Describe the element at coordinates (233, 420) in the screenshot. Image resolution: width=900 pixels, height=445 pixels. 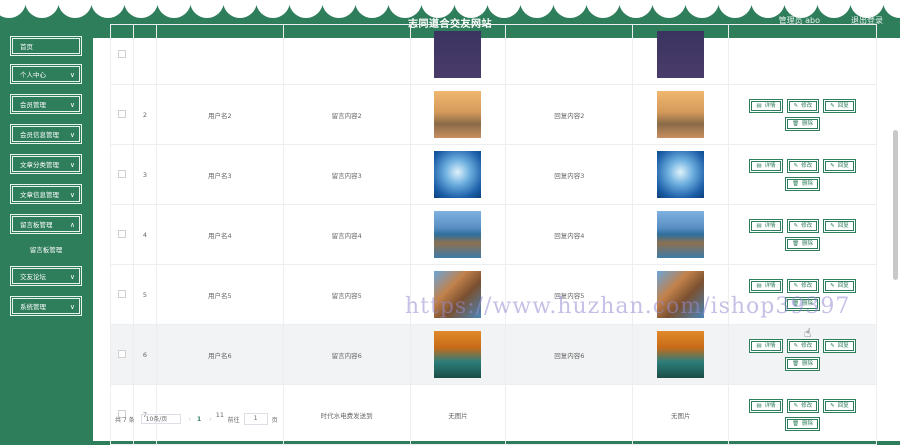
I see `goto-label: 前往` at that location.